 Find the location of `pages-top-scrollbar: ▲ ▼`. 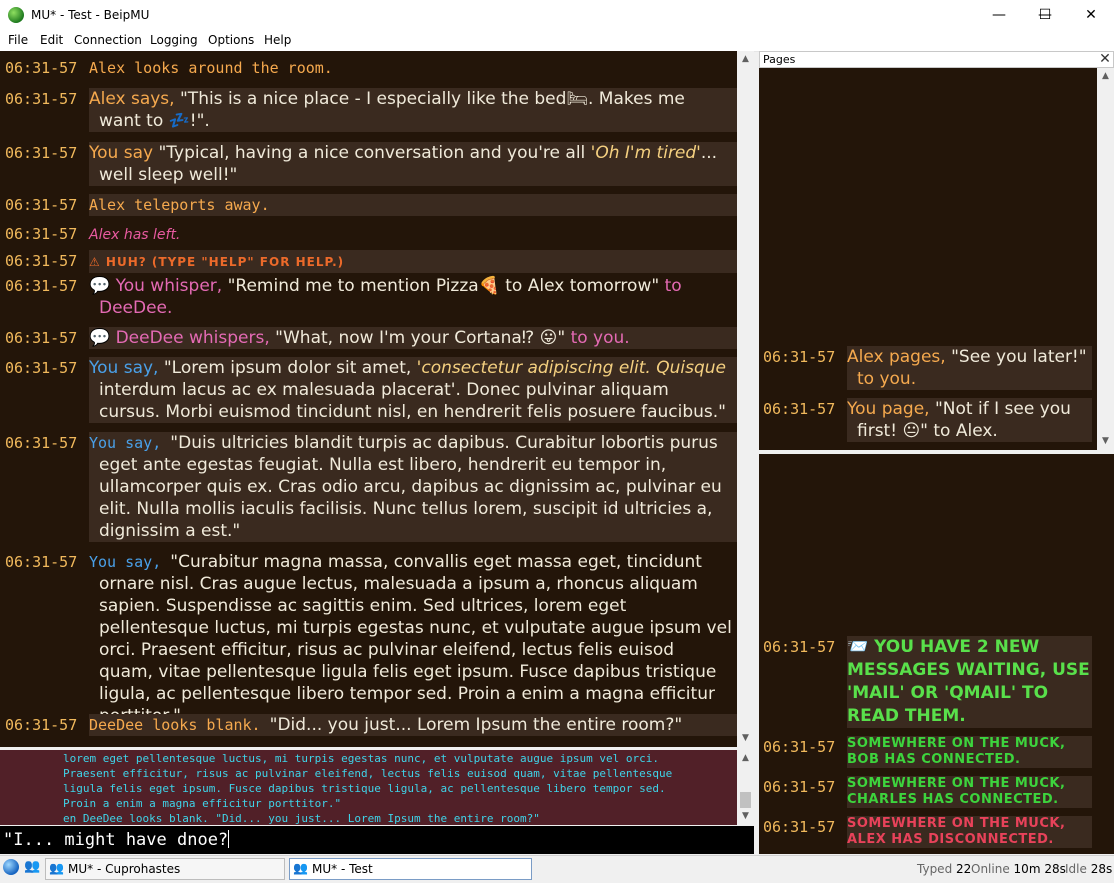

pages-top-scrollbar: ▲ ▼ is located at coordinates (1105, 259).